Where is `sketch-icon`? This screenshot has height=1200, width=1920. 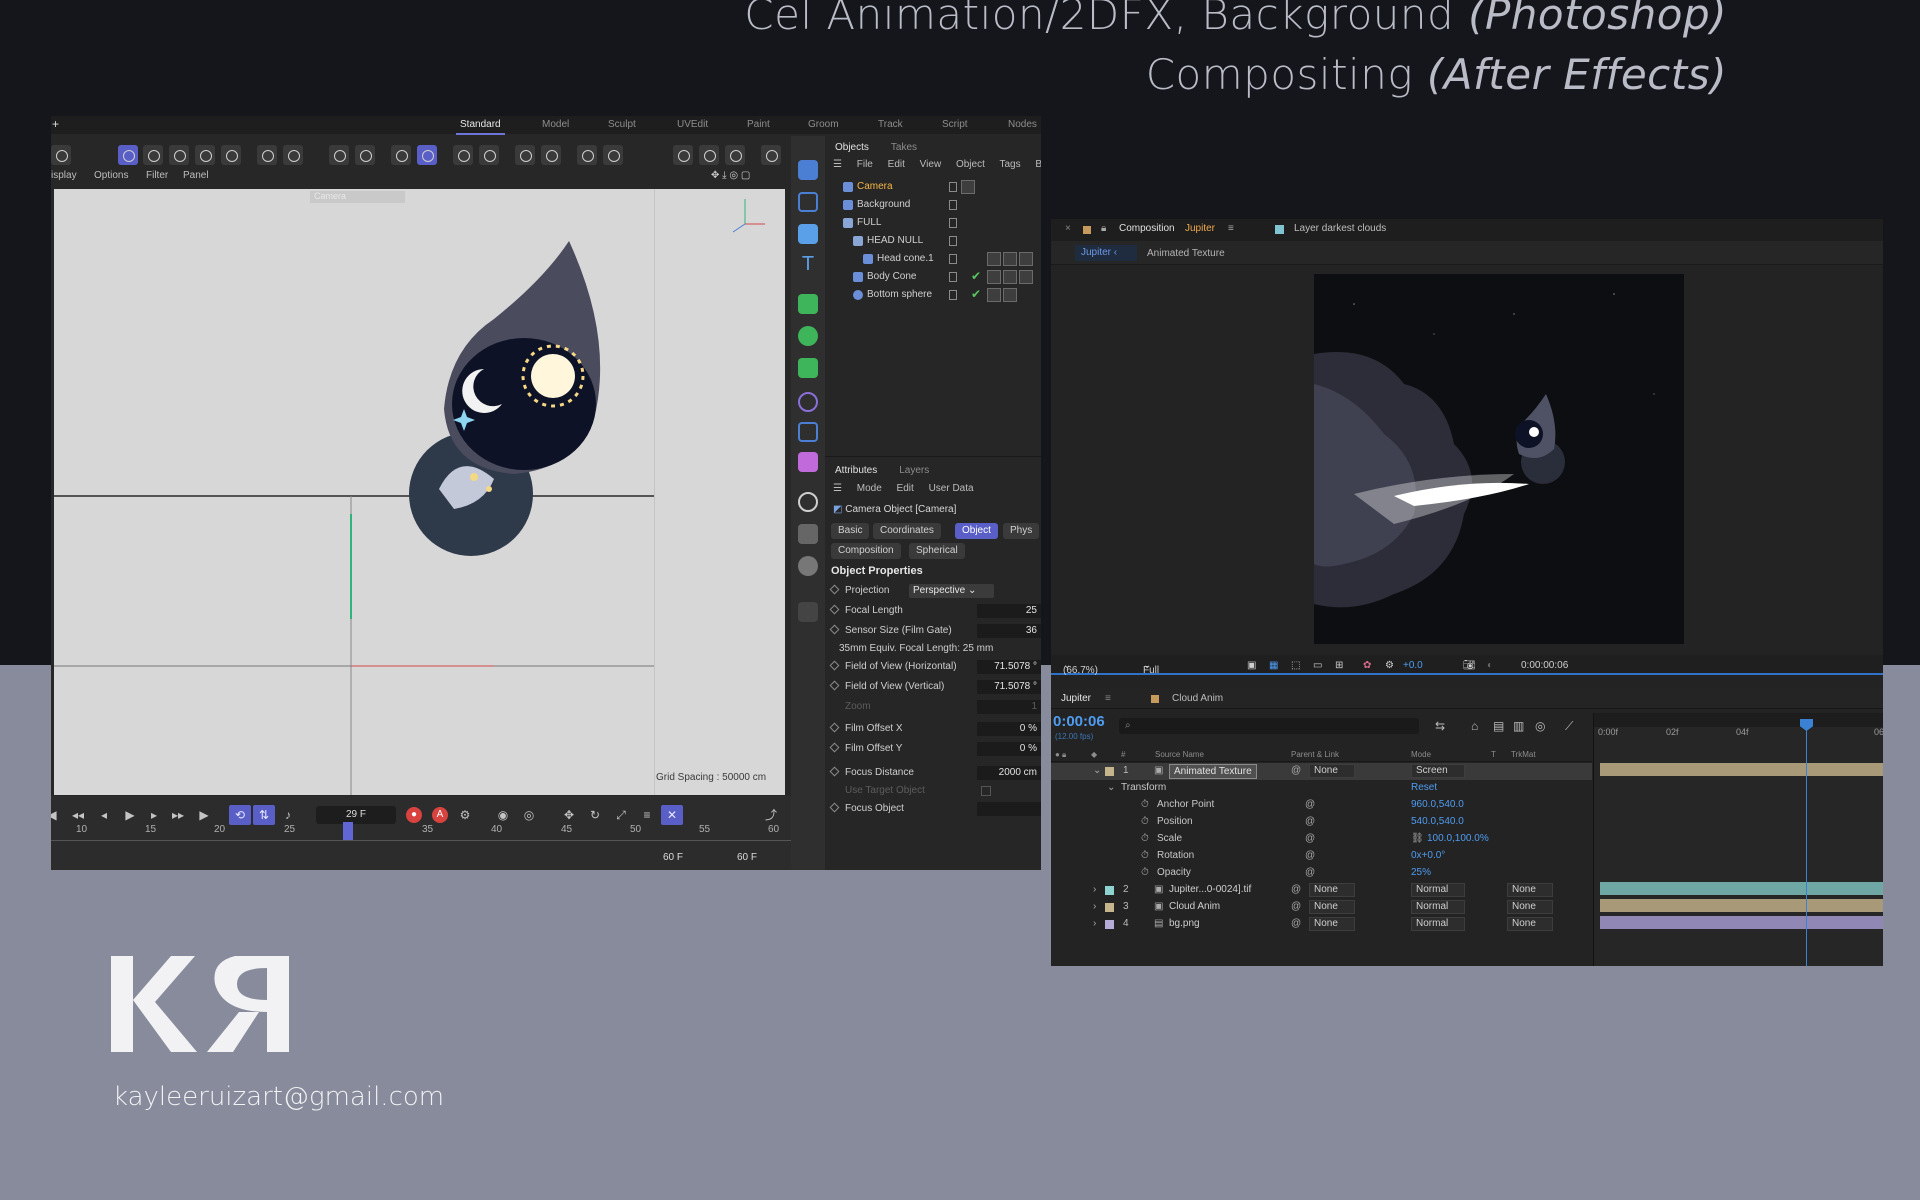
sketch-icon is located at coordinates (808, 612).